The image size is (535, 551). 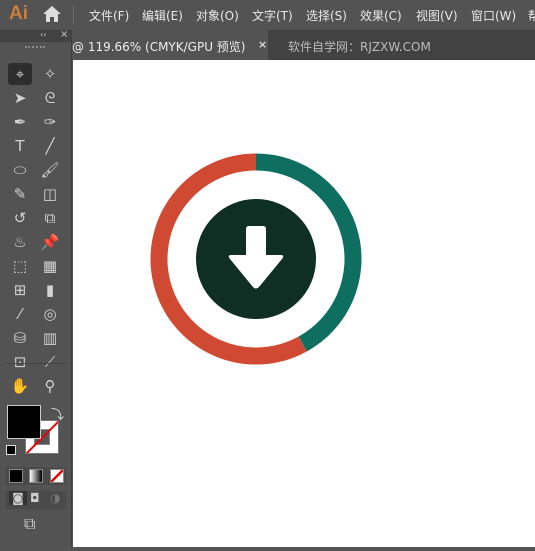 What do you see at coordinates (57, 413) in the screenshot?
I see `swap-colors-icon: ⤵` at bounding box center [57, 413].